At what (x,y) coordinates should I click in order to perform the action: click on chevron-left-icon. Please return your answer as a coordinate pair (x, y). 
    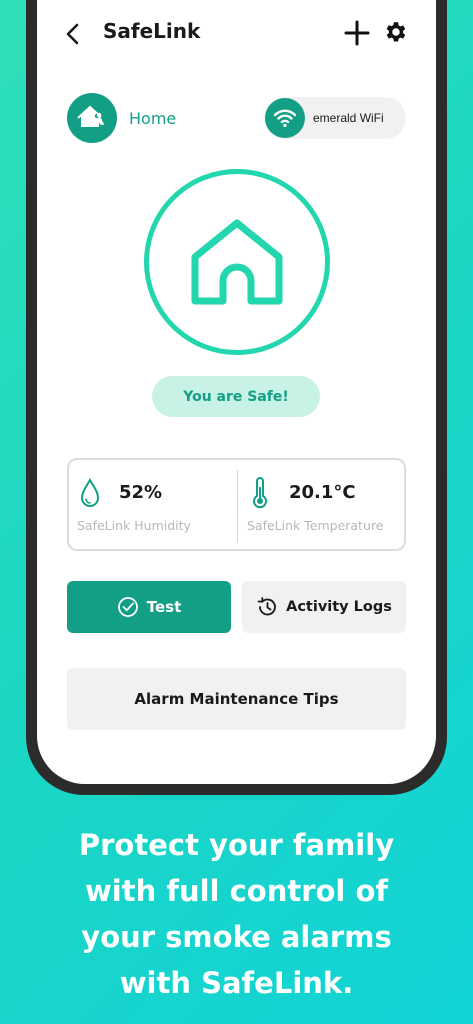
    Looking at the image, I should click on (73, 34).